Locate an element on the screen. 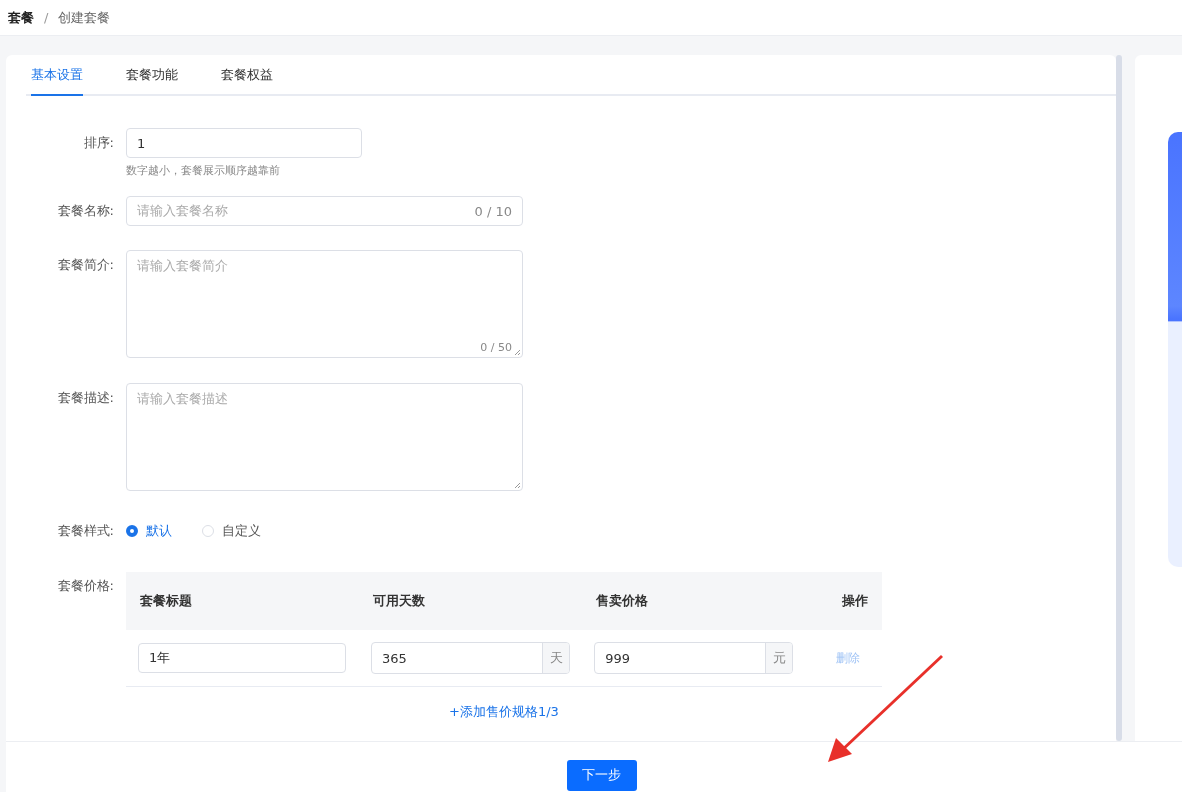 This screenshot has width=1182, height=792. field-label: 排序: is located at coordinates (98, 143).